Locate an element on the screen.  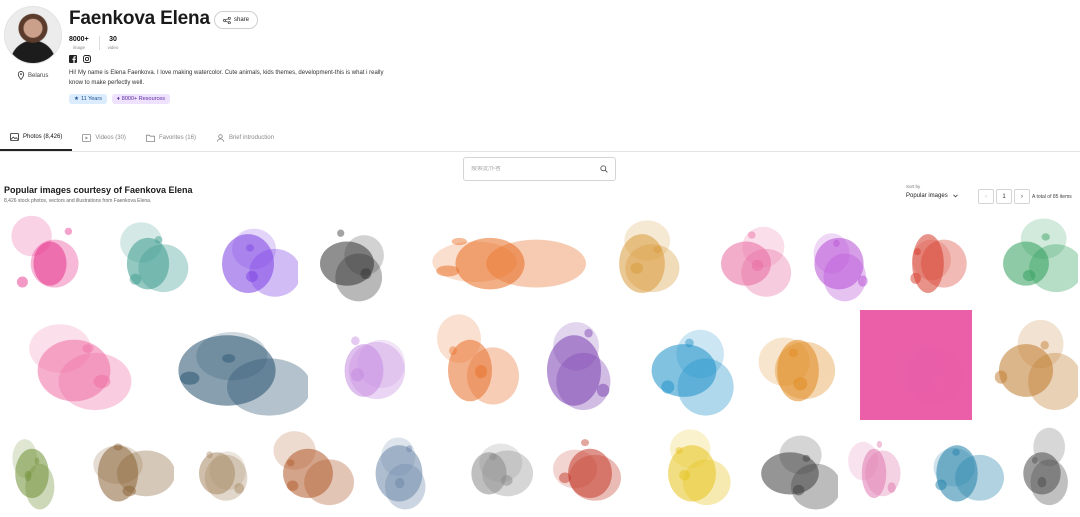
location-pin-icon is located at coordinates (21, 75).